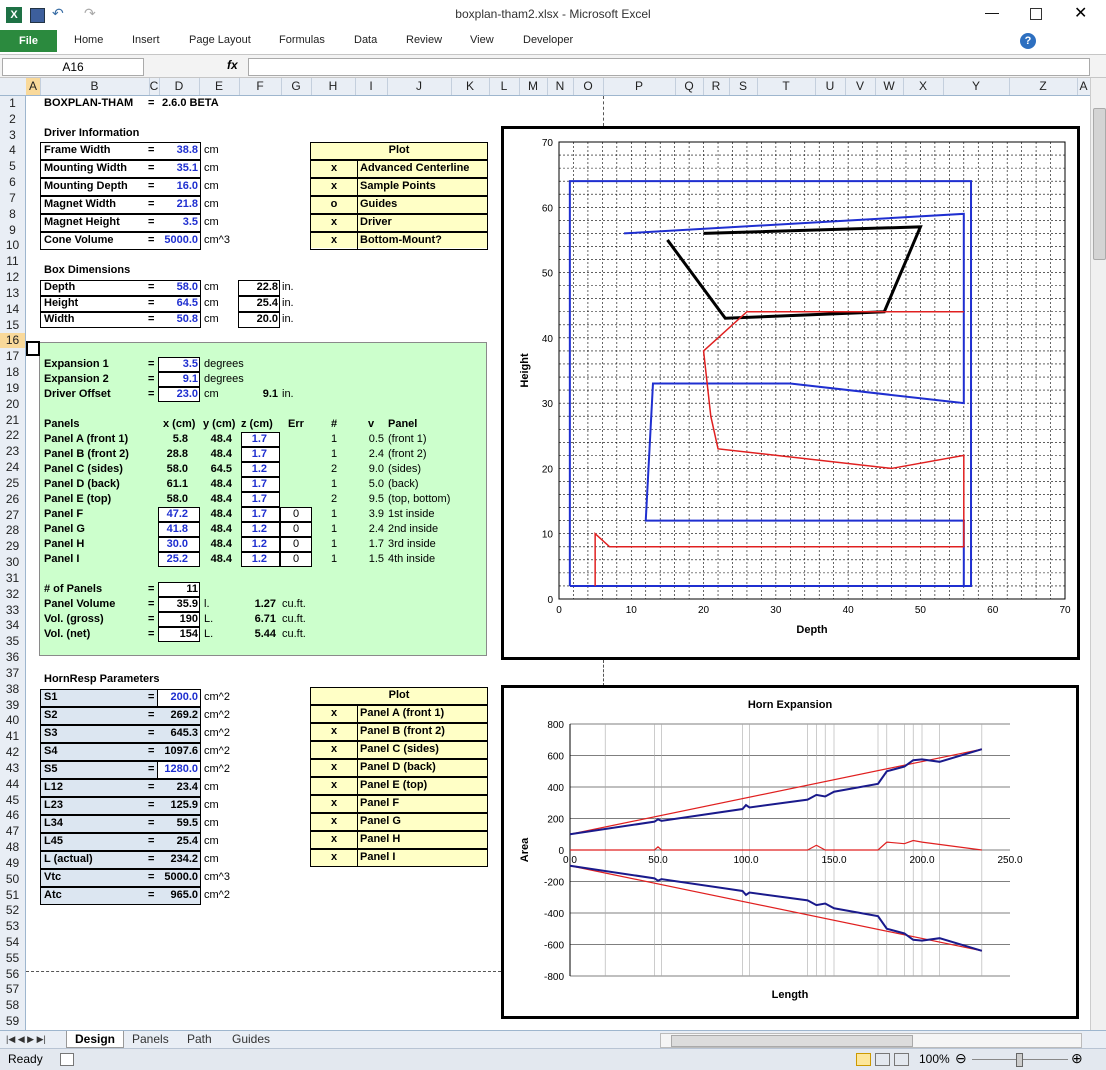  What do you see at coordinates (220, 40) in the screenshot?
I see `tab-page-layout: Page Layout` at bounding box center [220, 40].